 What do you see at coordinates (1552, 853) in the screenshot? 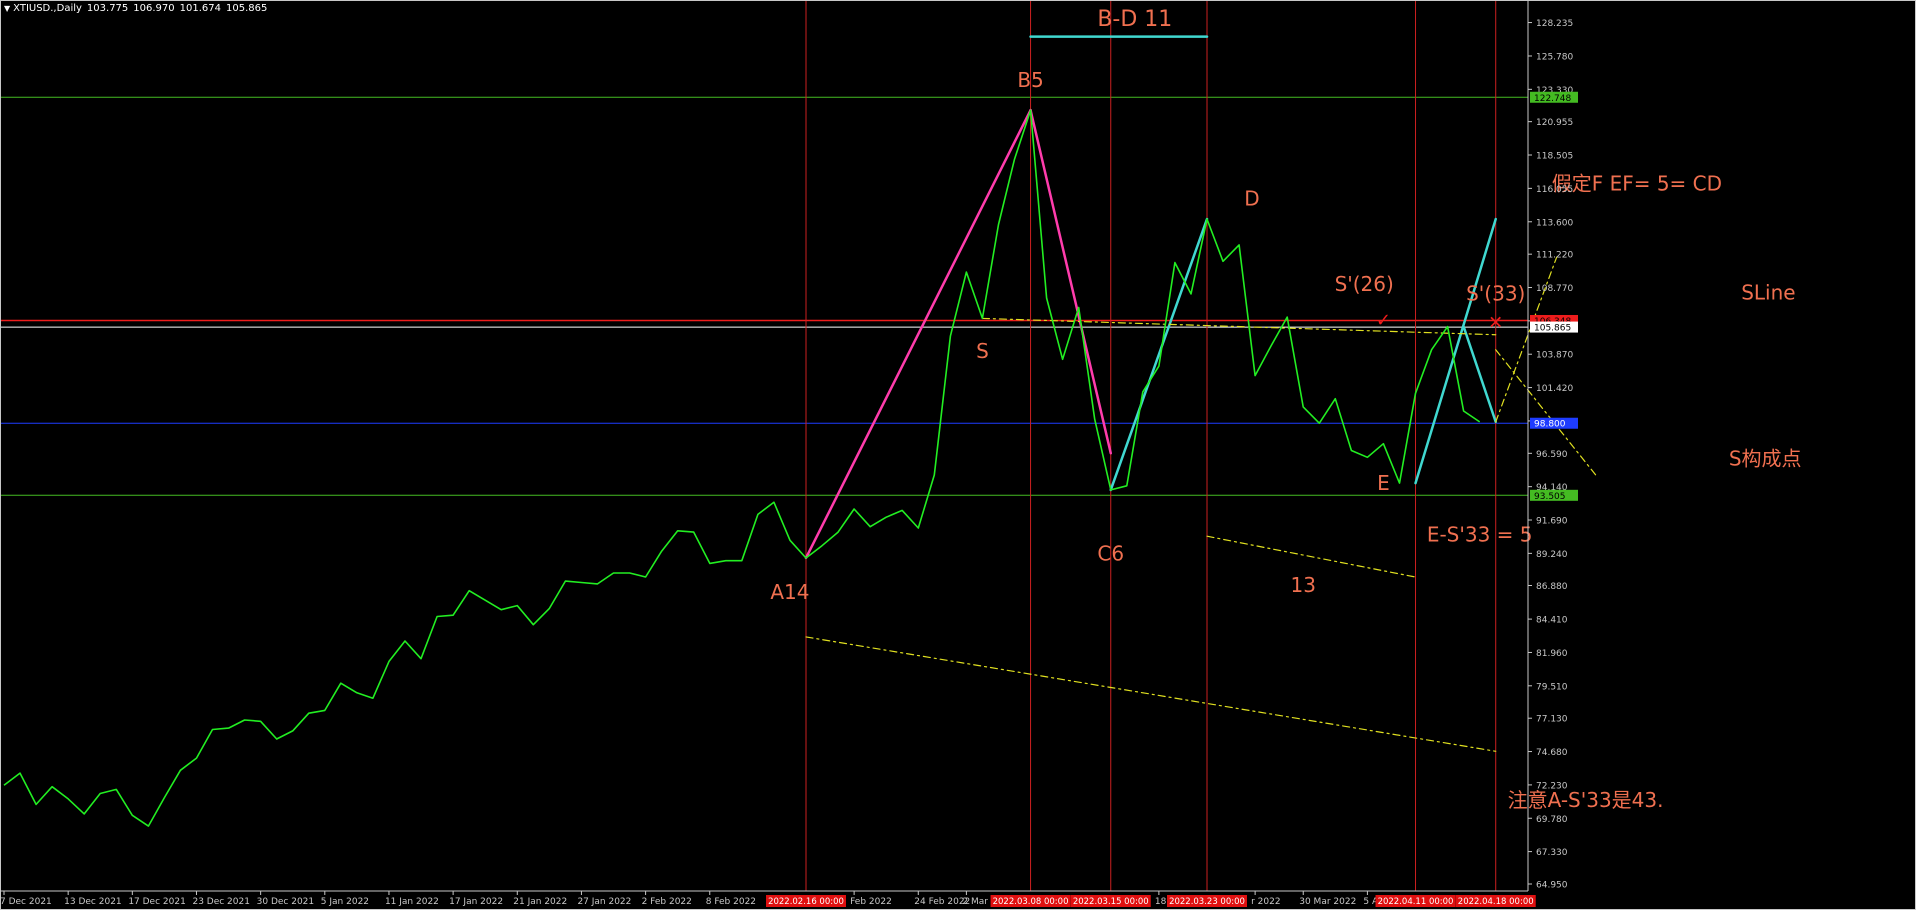
I see `price-tick-label: 67.330` at bounding box center [1552, 853].